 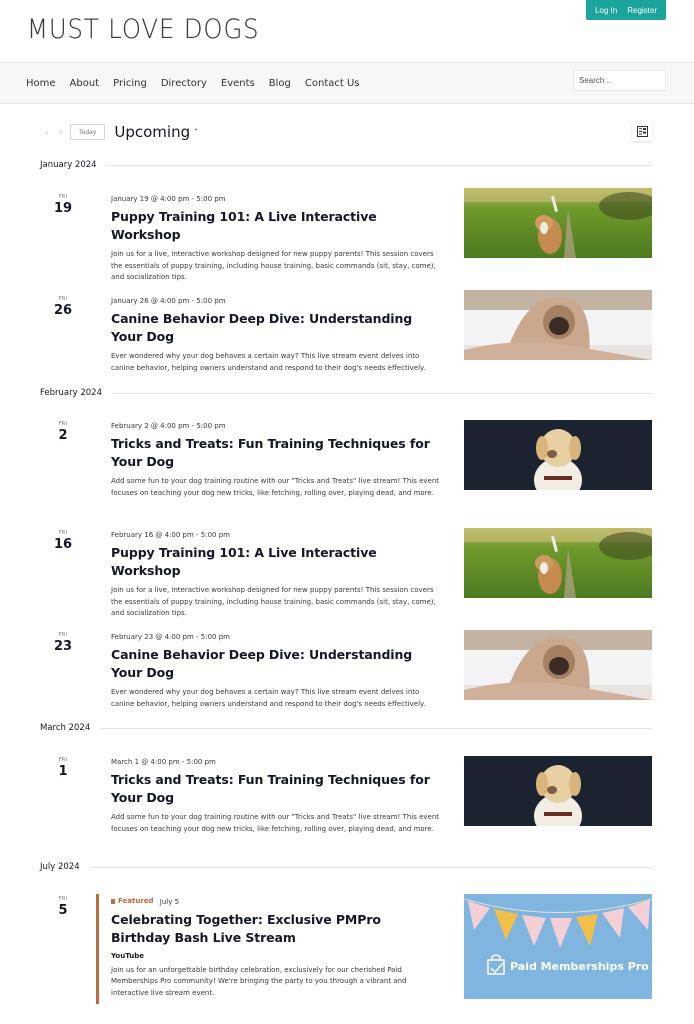 I want to click on chevron-left-icon: ‹, so click(x=47, y=132).